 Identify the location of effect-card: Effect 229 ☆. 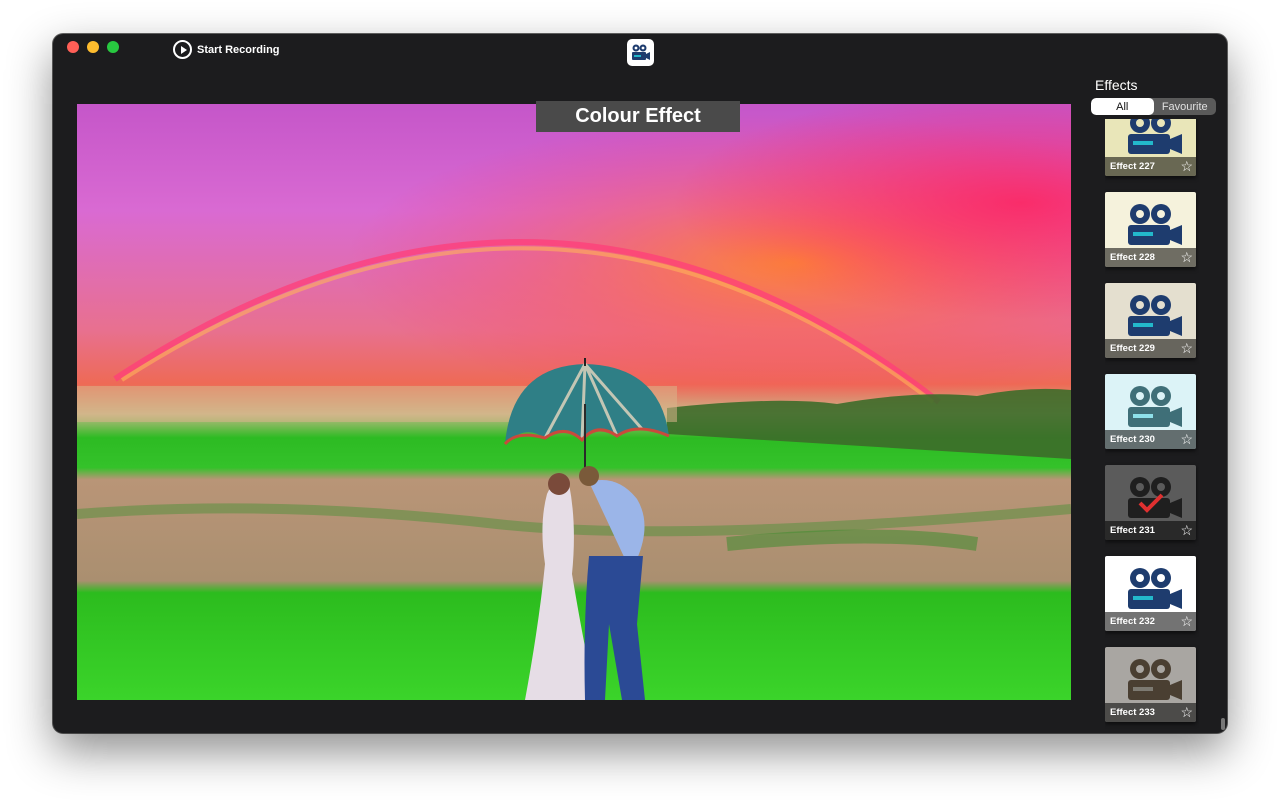
(1150, 320).